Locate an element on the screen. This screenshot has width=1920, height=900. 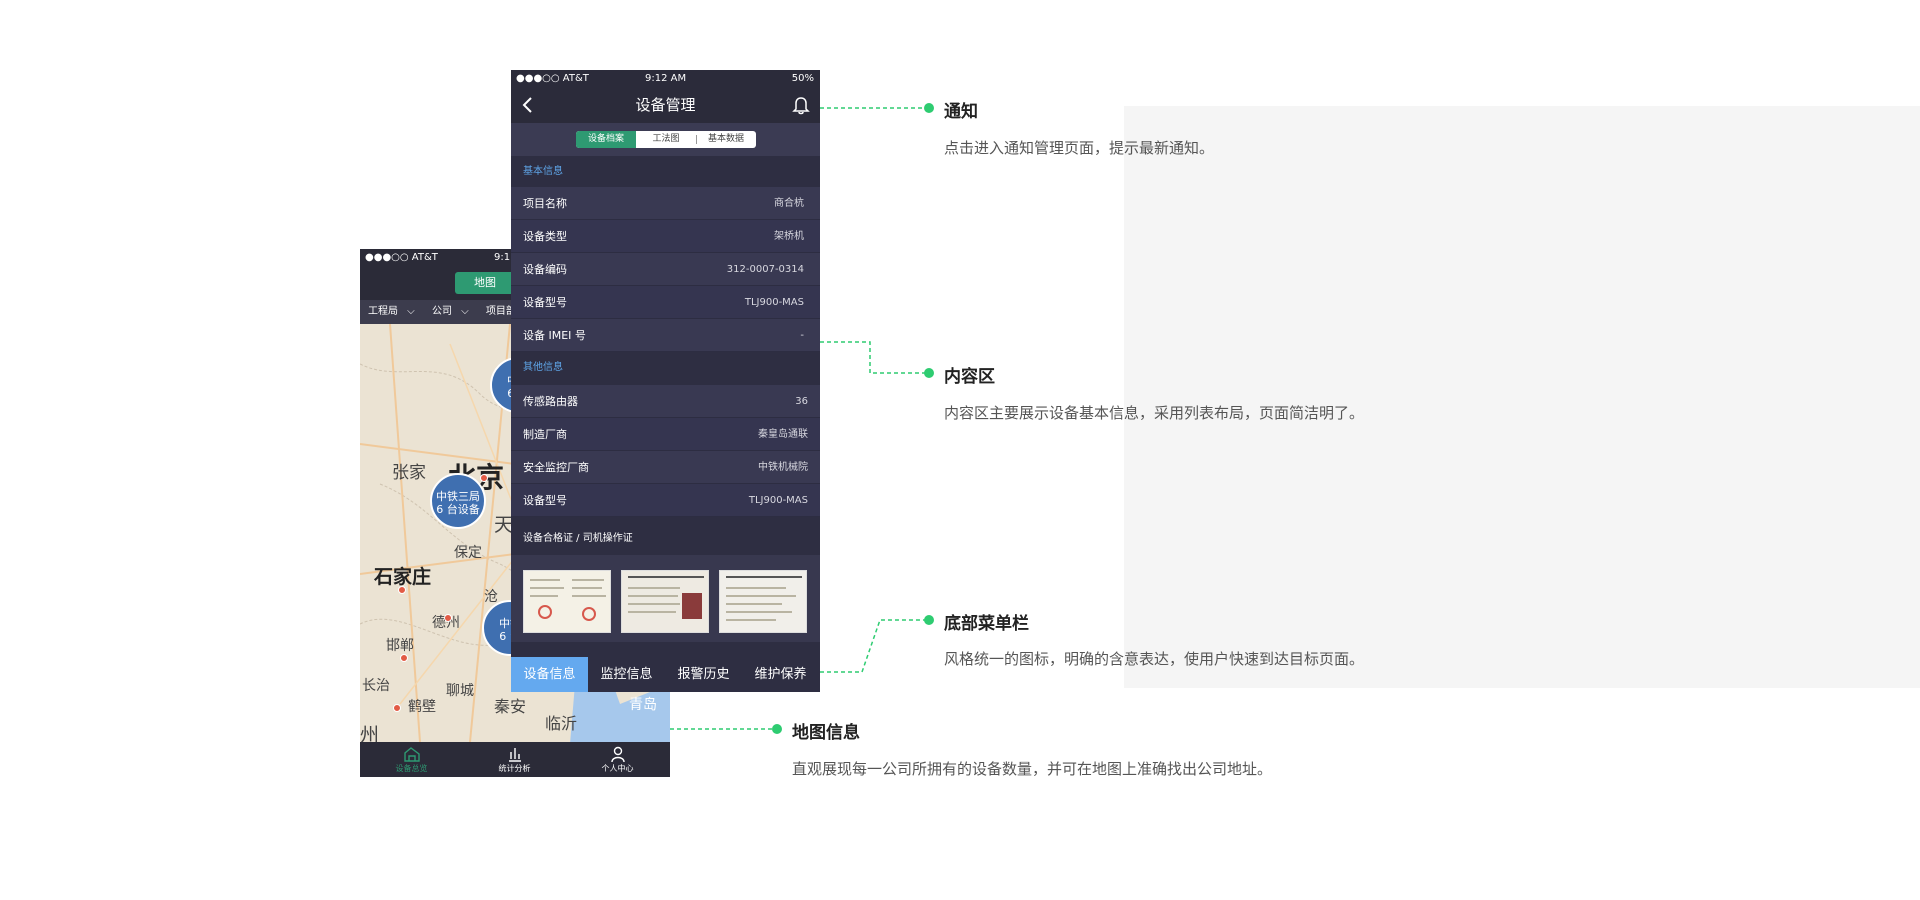
map-button: 地图 is located at coordinates (485, 283).